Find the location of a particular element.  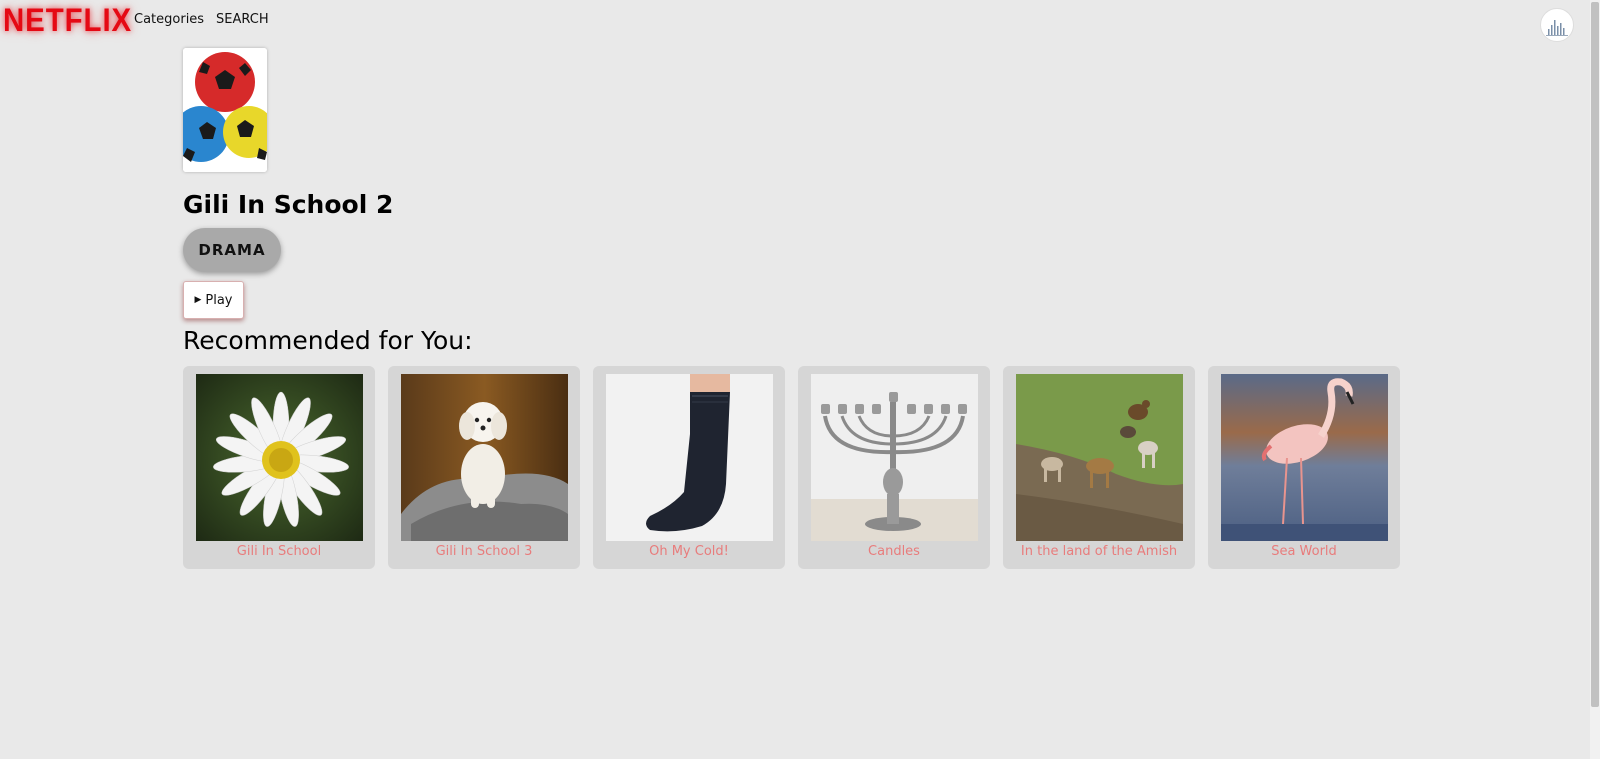

profile-avatar is located at coordinates (1557, 25).